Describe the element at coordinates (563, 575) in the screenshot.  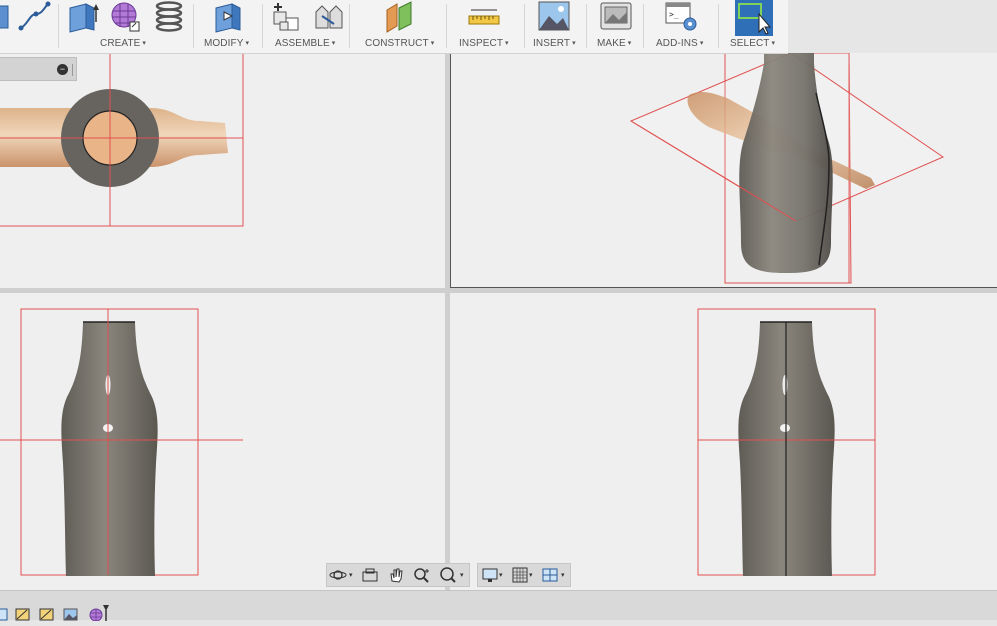
I see `viewports-caret: ▾` at that location.